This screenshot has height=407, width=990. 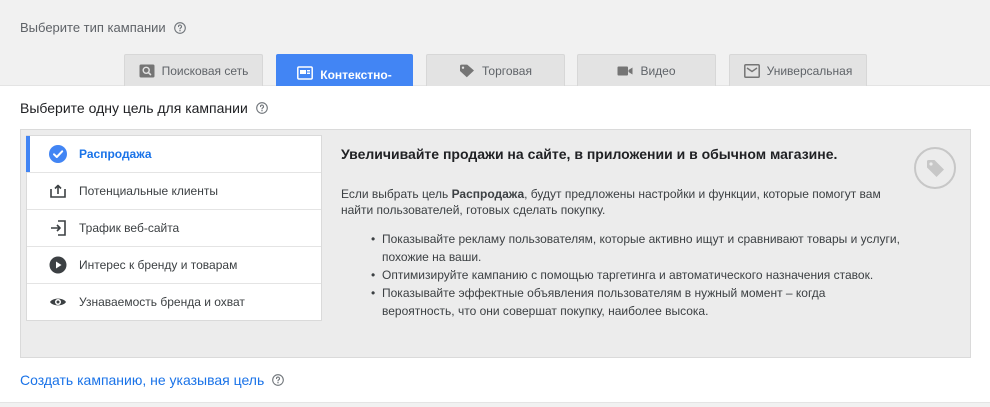 I want to click on goal-item-leads: Потенциальные клиенты, so click(x=174, y=191).